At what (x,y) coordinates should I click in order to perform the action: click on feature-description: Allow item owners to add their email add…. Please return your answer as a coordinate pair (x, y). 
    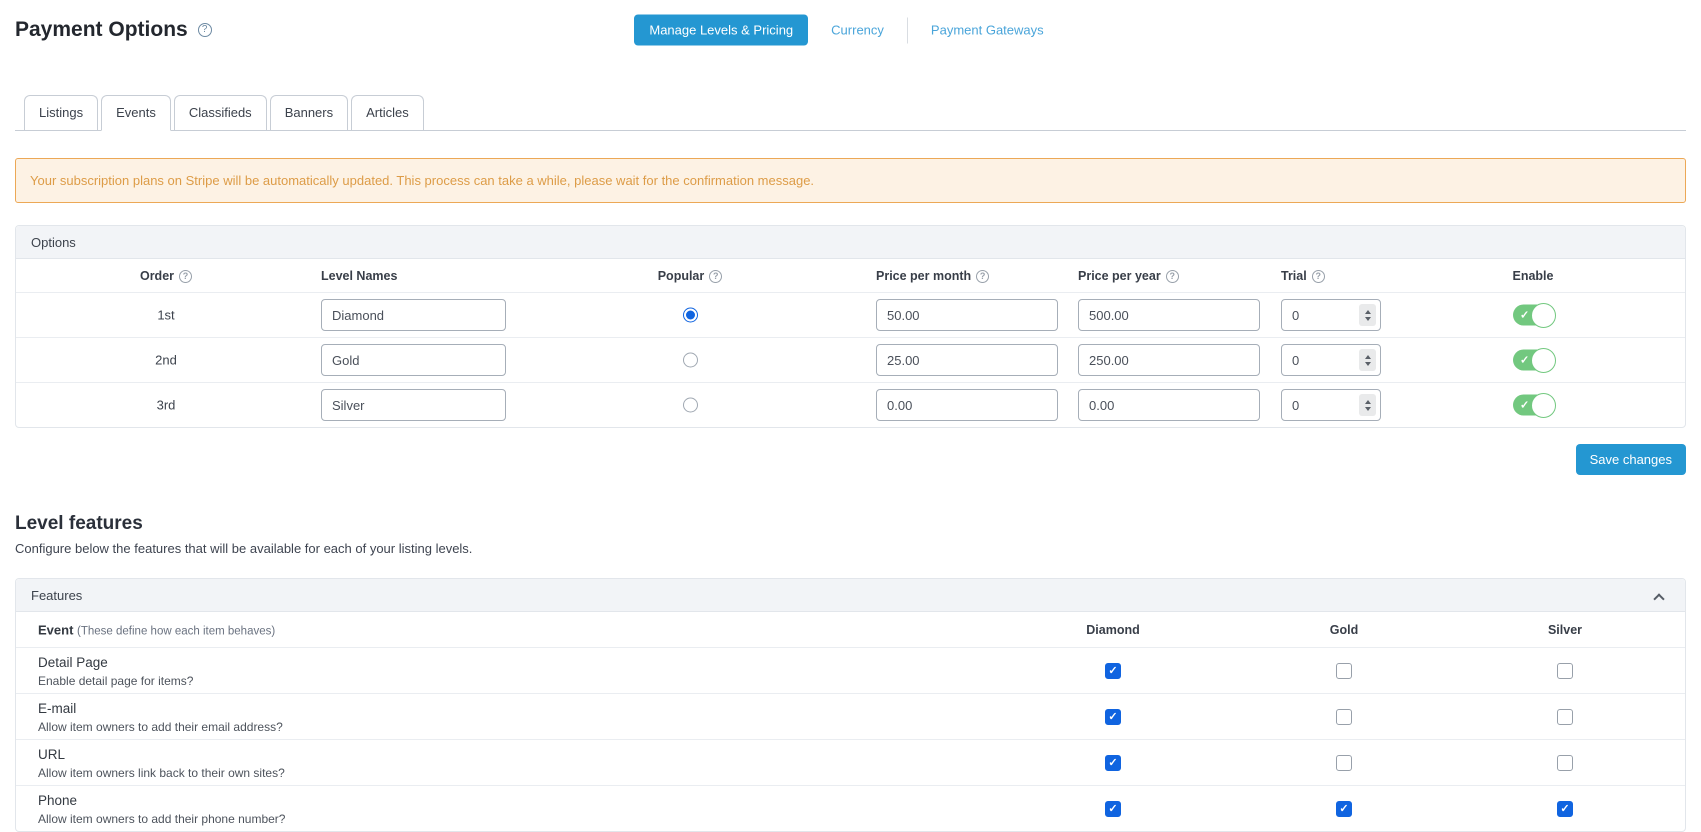
    Looking at the image, I should click on (160, 727).